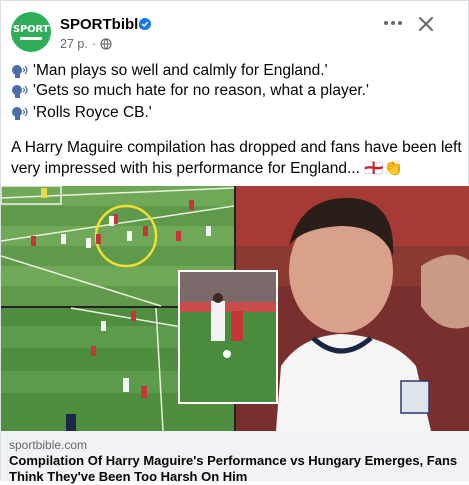  I want to click on avatar-logo-text: SPORT, so click(31, 29).